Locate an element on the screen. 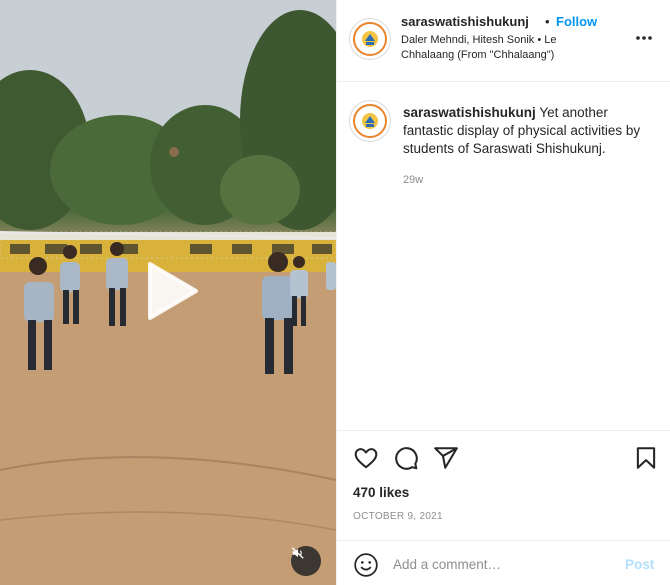  share-button is located at coordinates (446, 458).